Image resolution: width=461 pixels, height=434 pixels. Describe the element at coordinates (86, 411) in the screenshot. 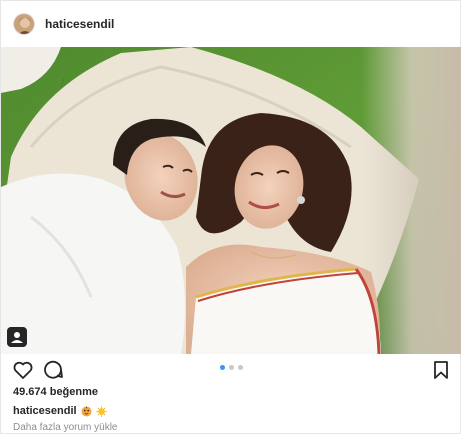

I see `tiger-face-emoji` at that location.